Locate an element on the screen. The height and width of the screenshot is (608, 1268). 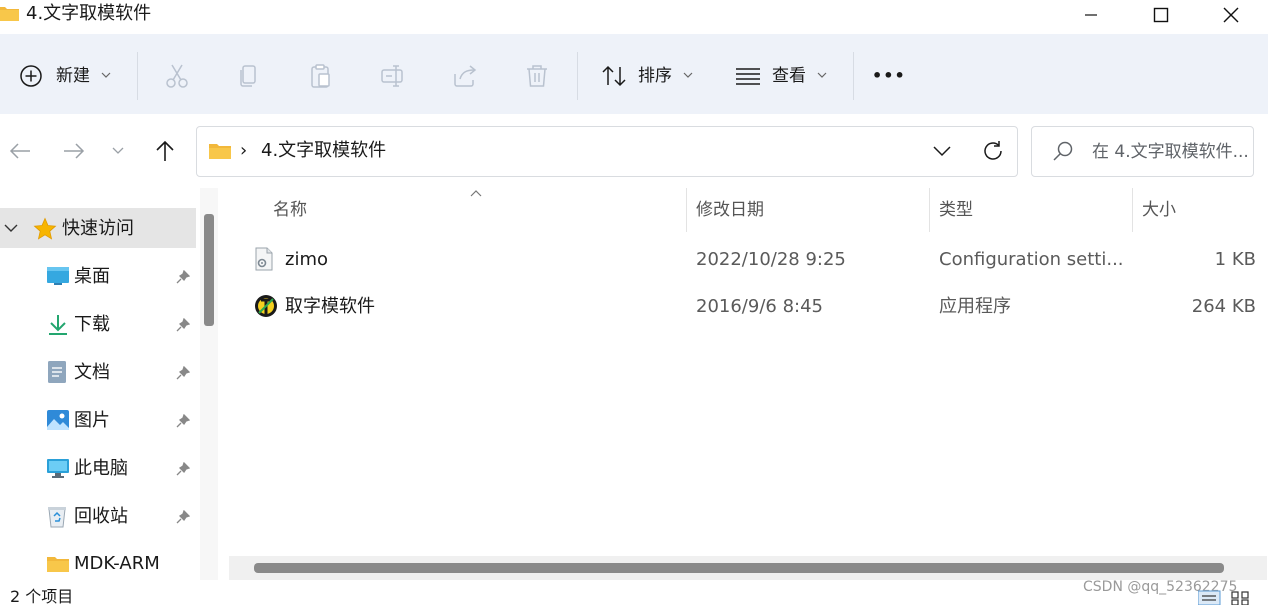
maximize-button is located at coordinates (1161, 15).